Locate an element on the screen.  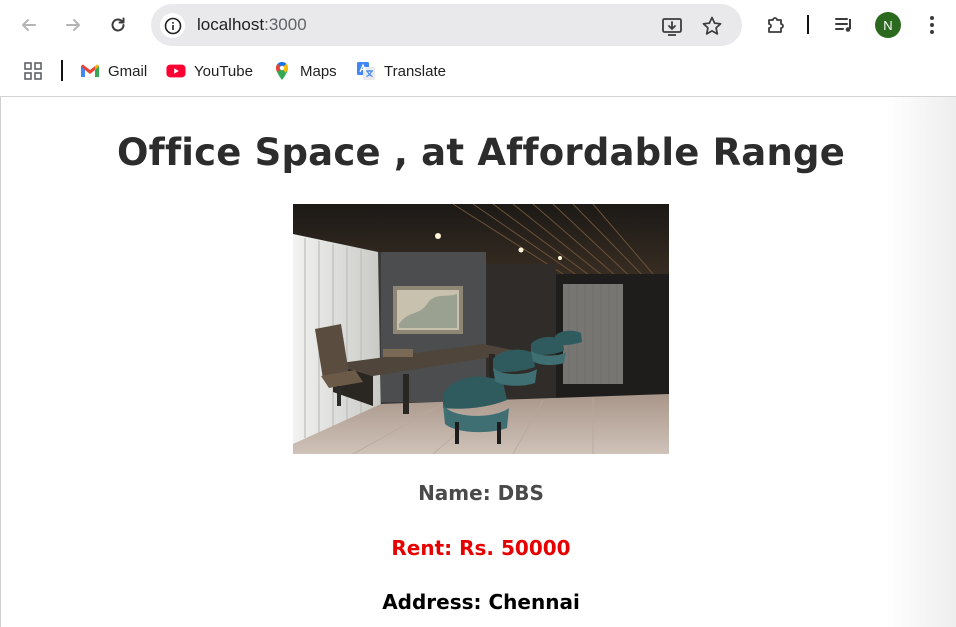
reload-icon is located at coordinates (118, 24).